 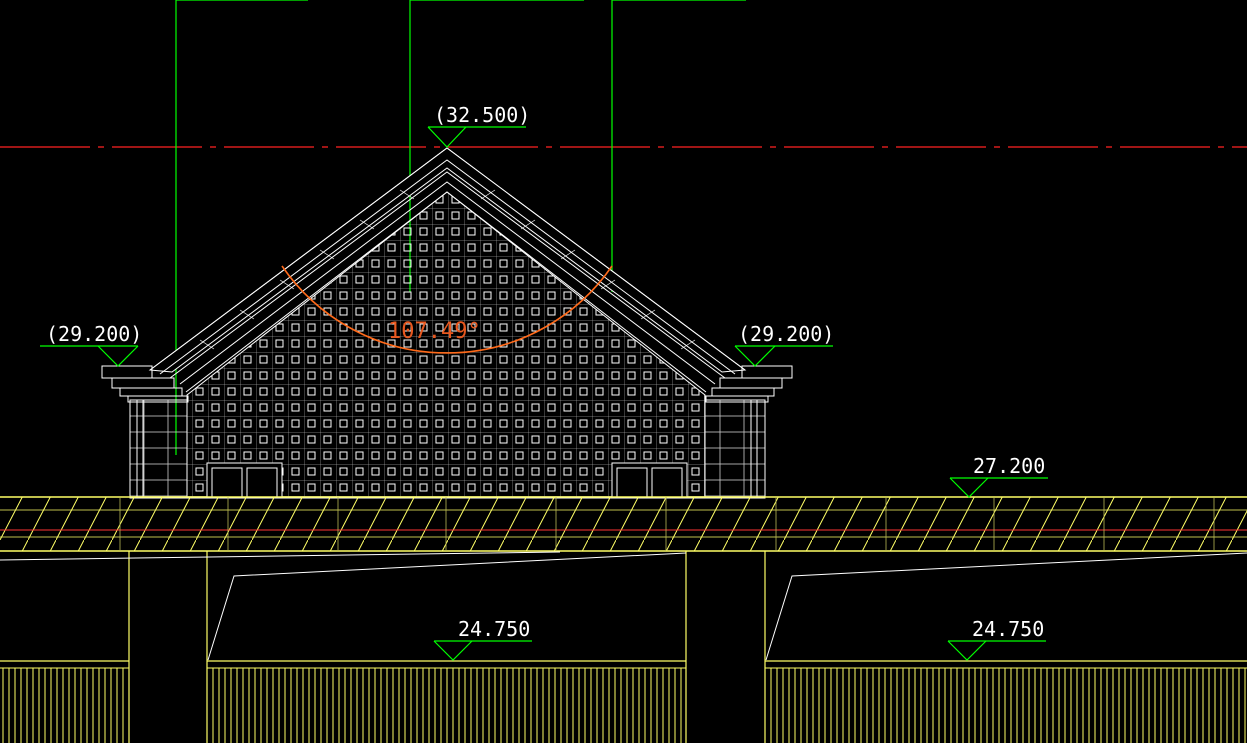 What do you see at coordinates (623, 524) in the screenshot?
I see `deck-slab` at bounding box center [623, 524].